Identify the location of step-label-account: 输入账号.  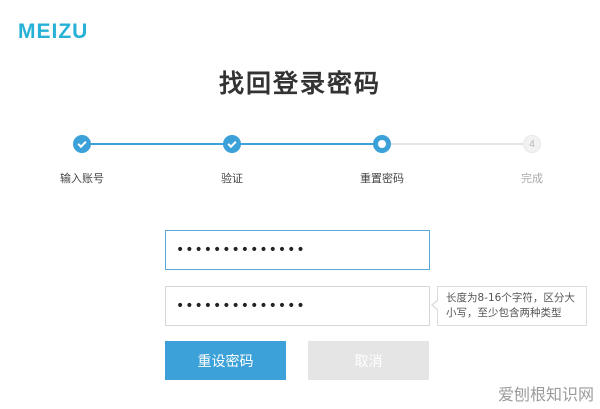
(82, 178).